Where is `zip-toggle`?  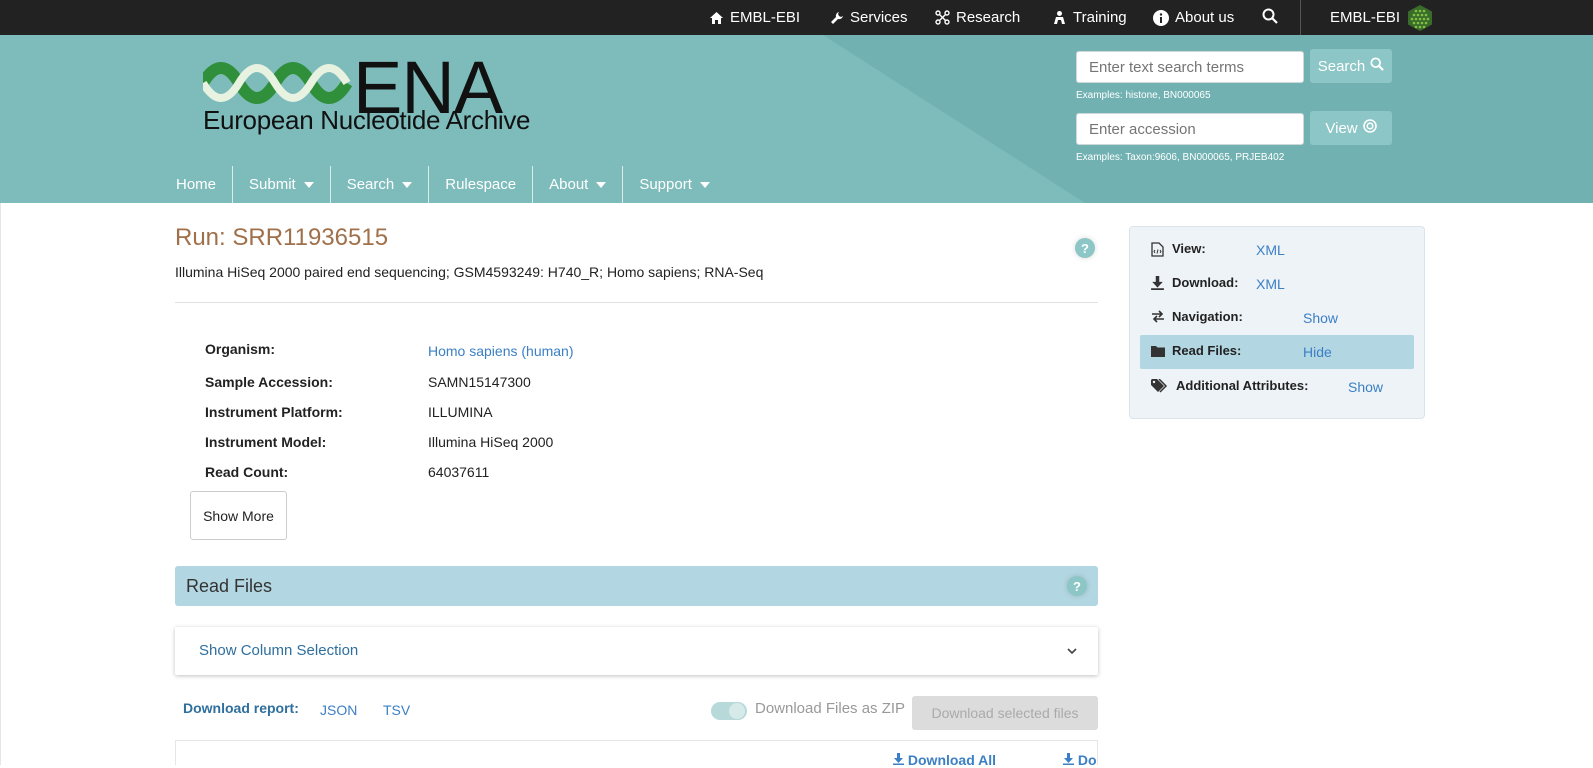
zip-toggle is located at coordinates (729, 711).